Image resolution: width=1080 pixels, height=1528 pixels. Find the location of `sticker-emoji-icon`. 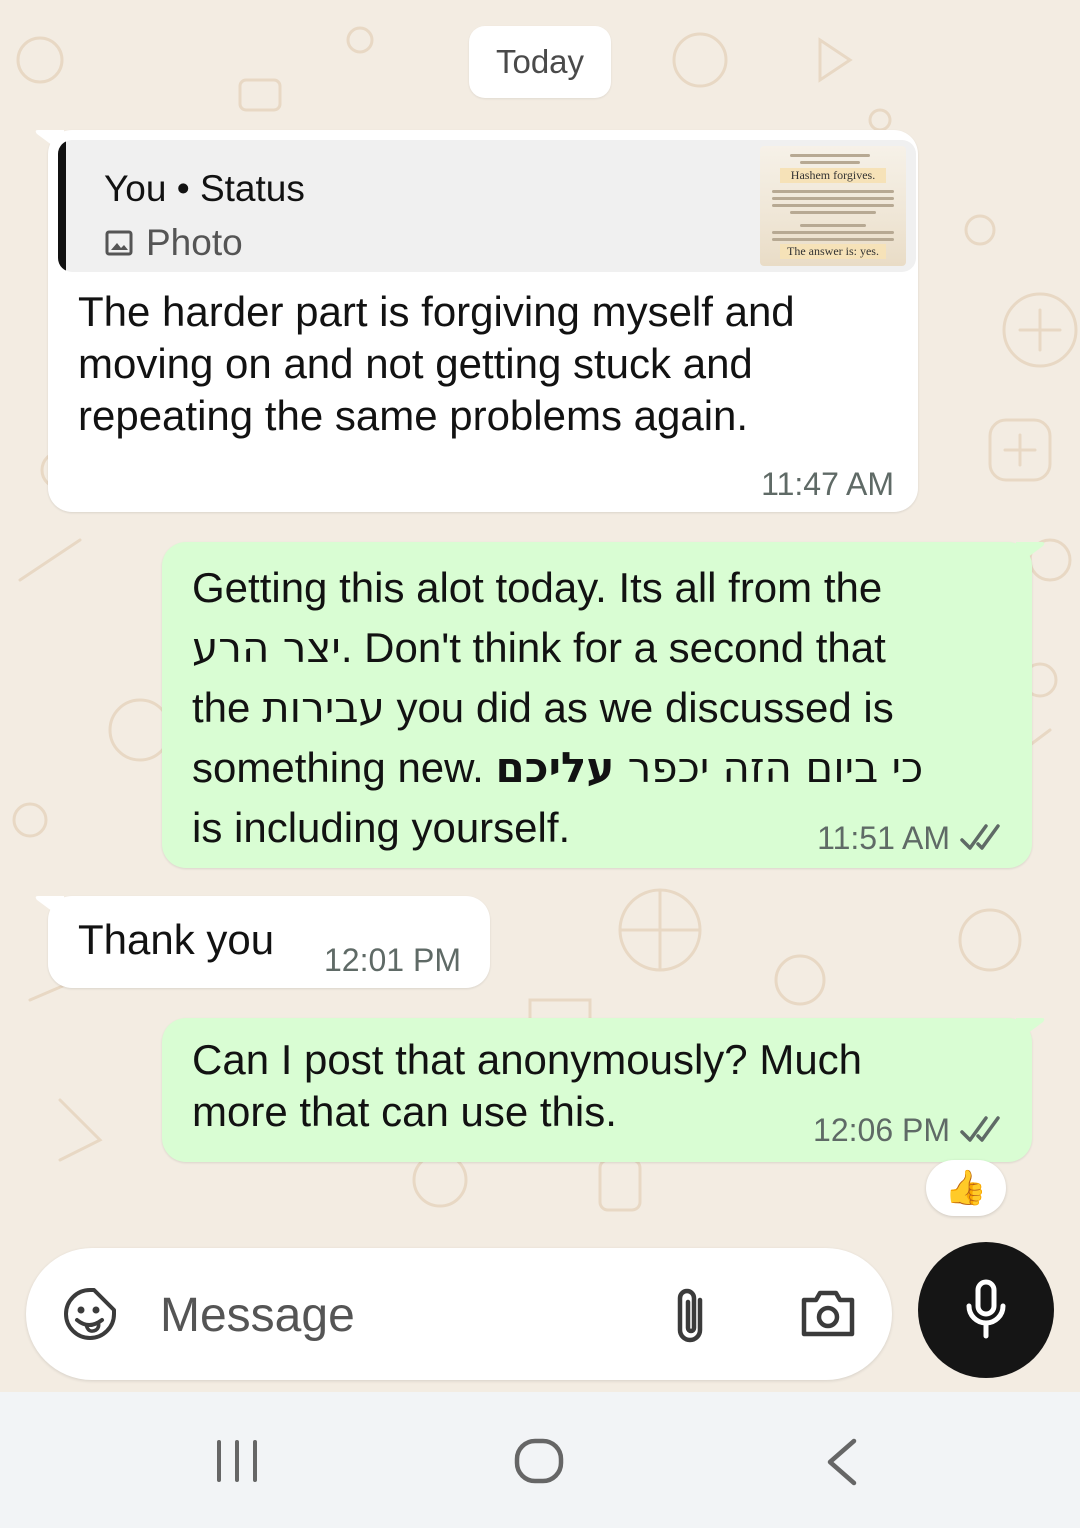

sticker-emoji-icon is located at coordinates (90, 1314).